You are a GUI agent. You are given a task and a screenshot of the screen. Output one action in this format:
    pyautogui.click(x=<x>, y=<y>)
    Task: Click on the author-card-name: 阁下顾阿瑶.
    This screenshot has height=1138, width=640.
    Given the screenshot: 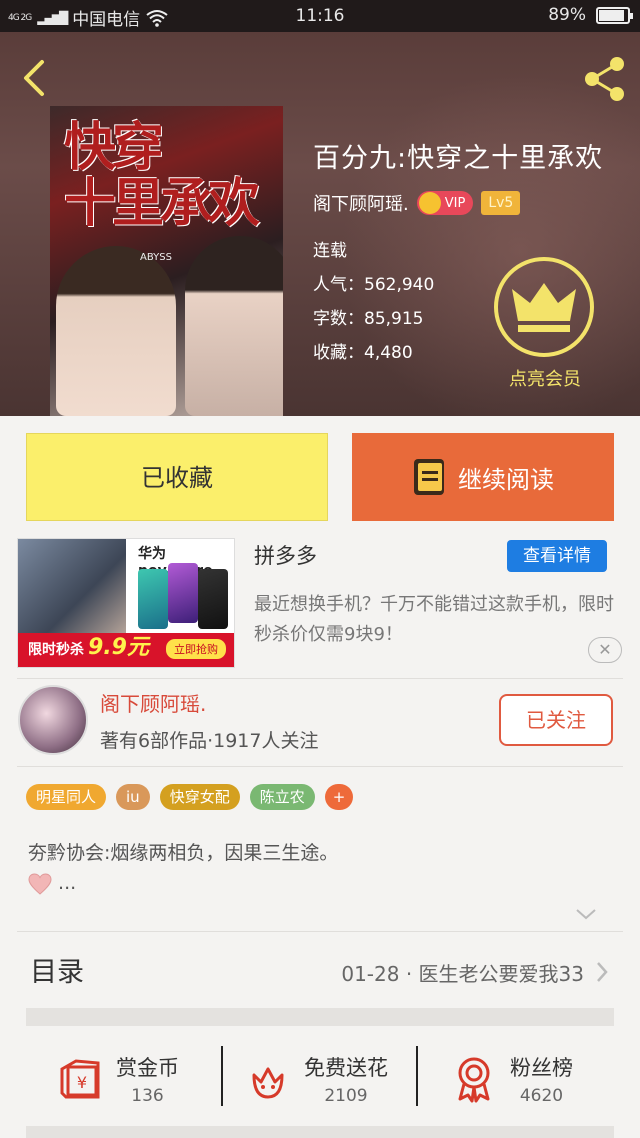 What is the action you would take?
    pyautogui.click(x=153, y=702)
    